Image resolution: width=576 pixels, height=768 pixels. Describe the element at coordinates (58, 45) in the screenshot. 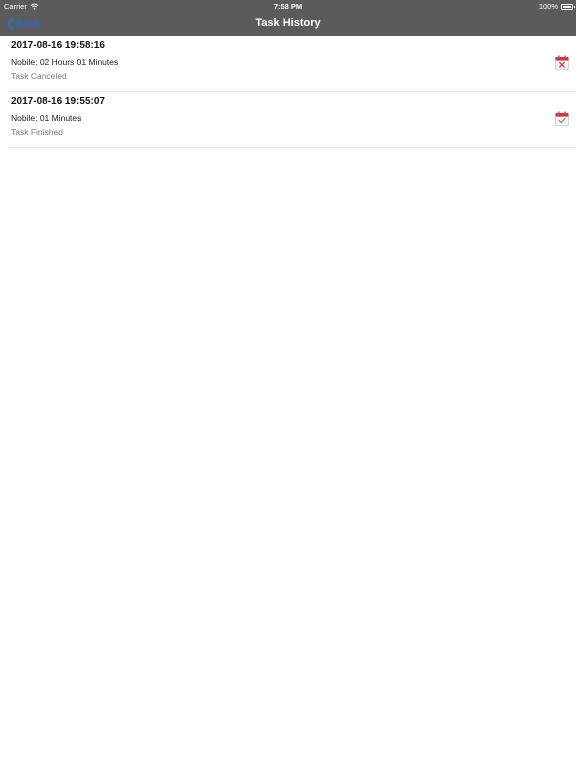

I see `task-datetime: 2017-08-16 19:58:16` at that location.